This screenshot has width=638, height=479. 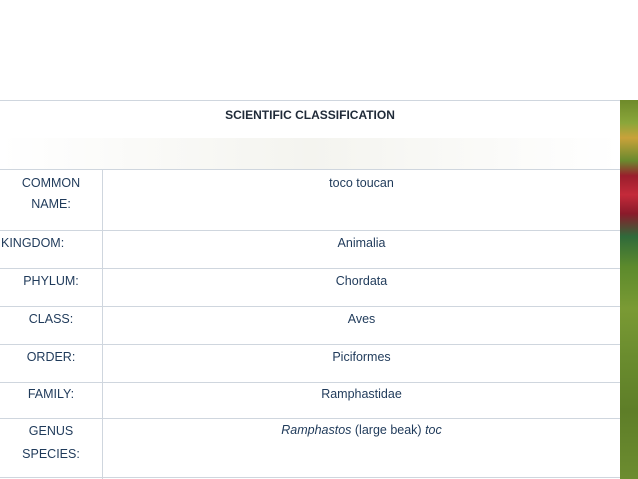 What do you see at coordinates (51, 442) in the screenshot?
I see `row-label-genus-species: GENUS SPECIES:` at bounding box center [51, 442].